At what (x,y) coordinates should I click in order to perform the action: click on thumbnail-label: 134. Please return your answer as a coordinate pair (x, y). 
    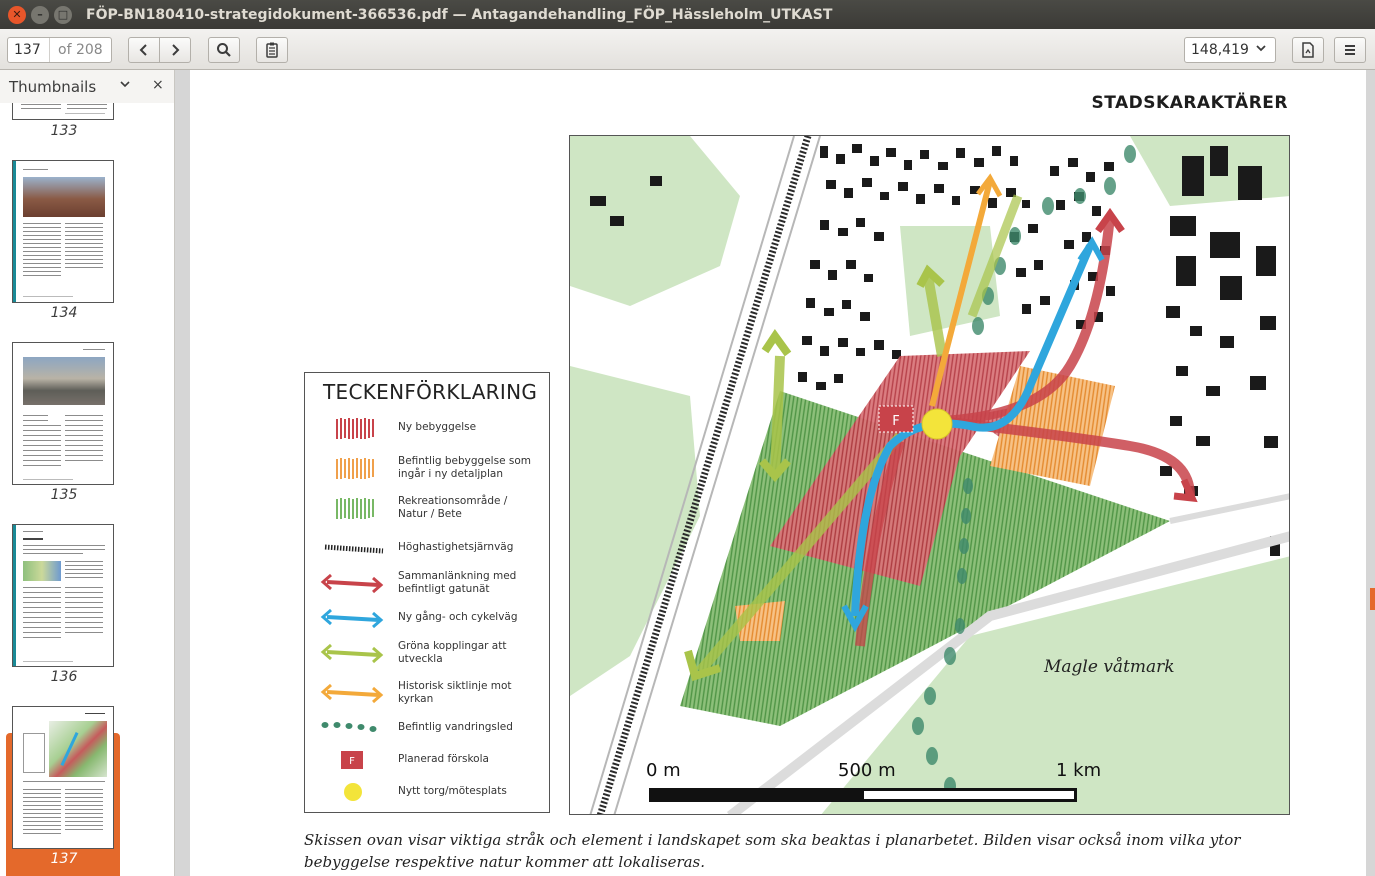
    Looking at the image, I should click on (64, 313).